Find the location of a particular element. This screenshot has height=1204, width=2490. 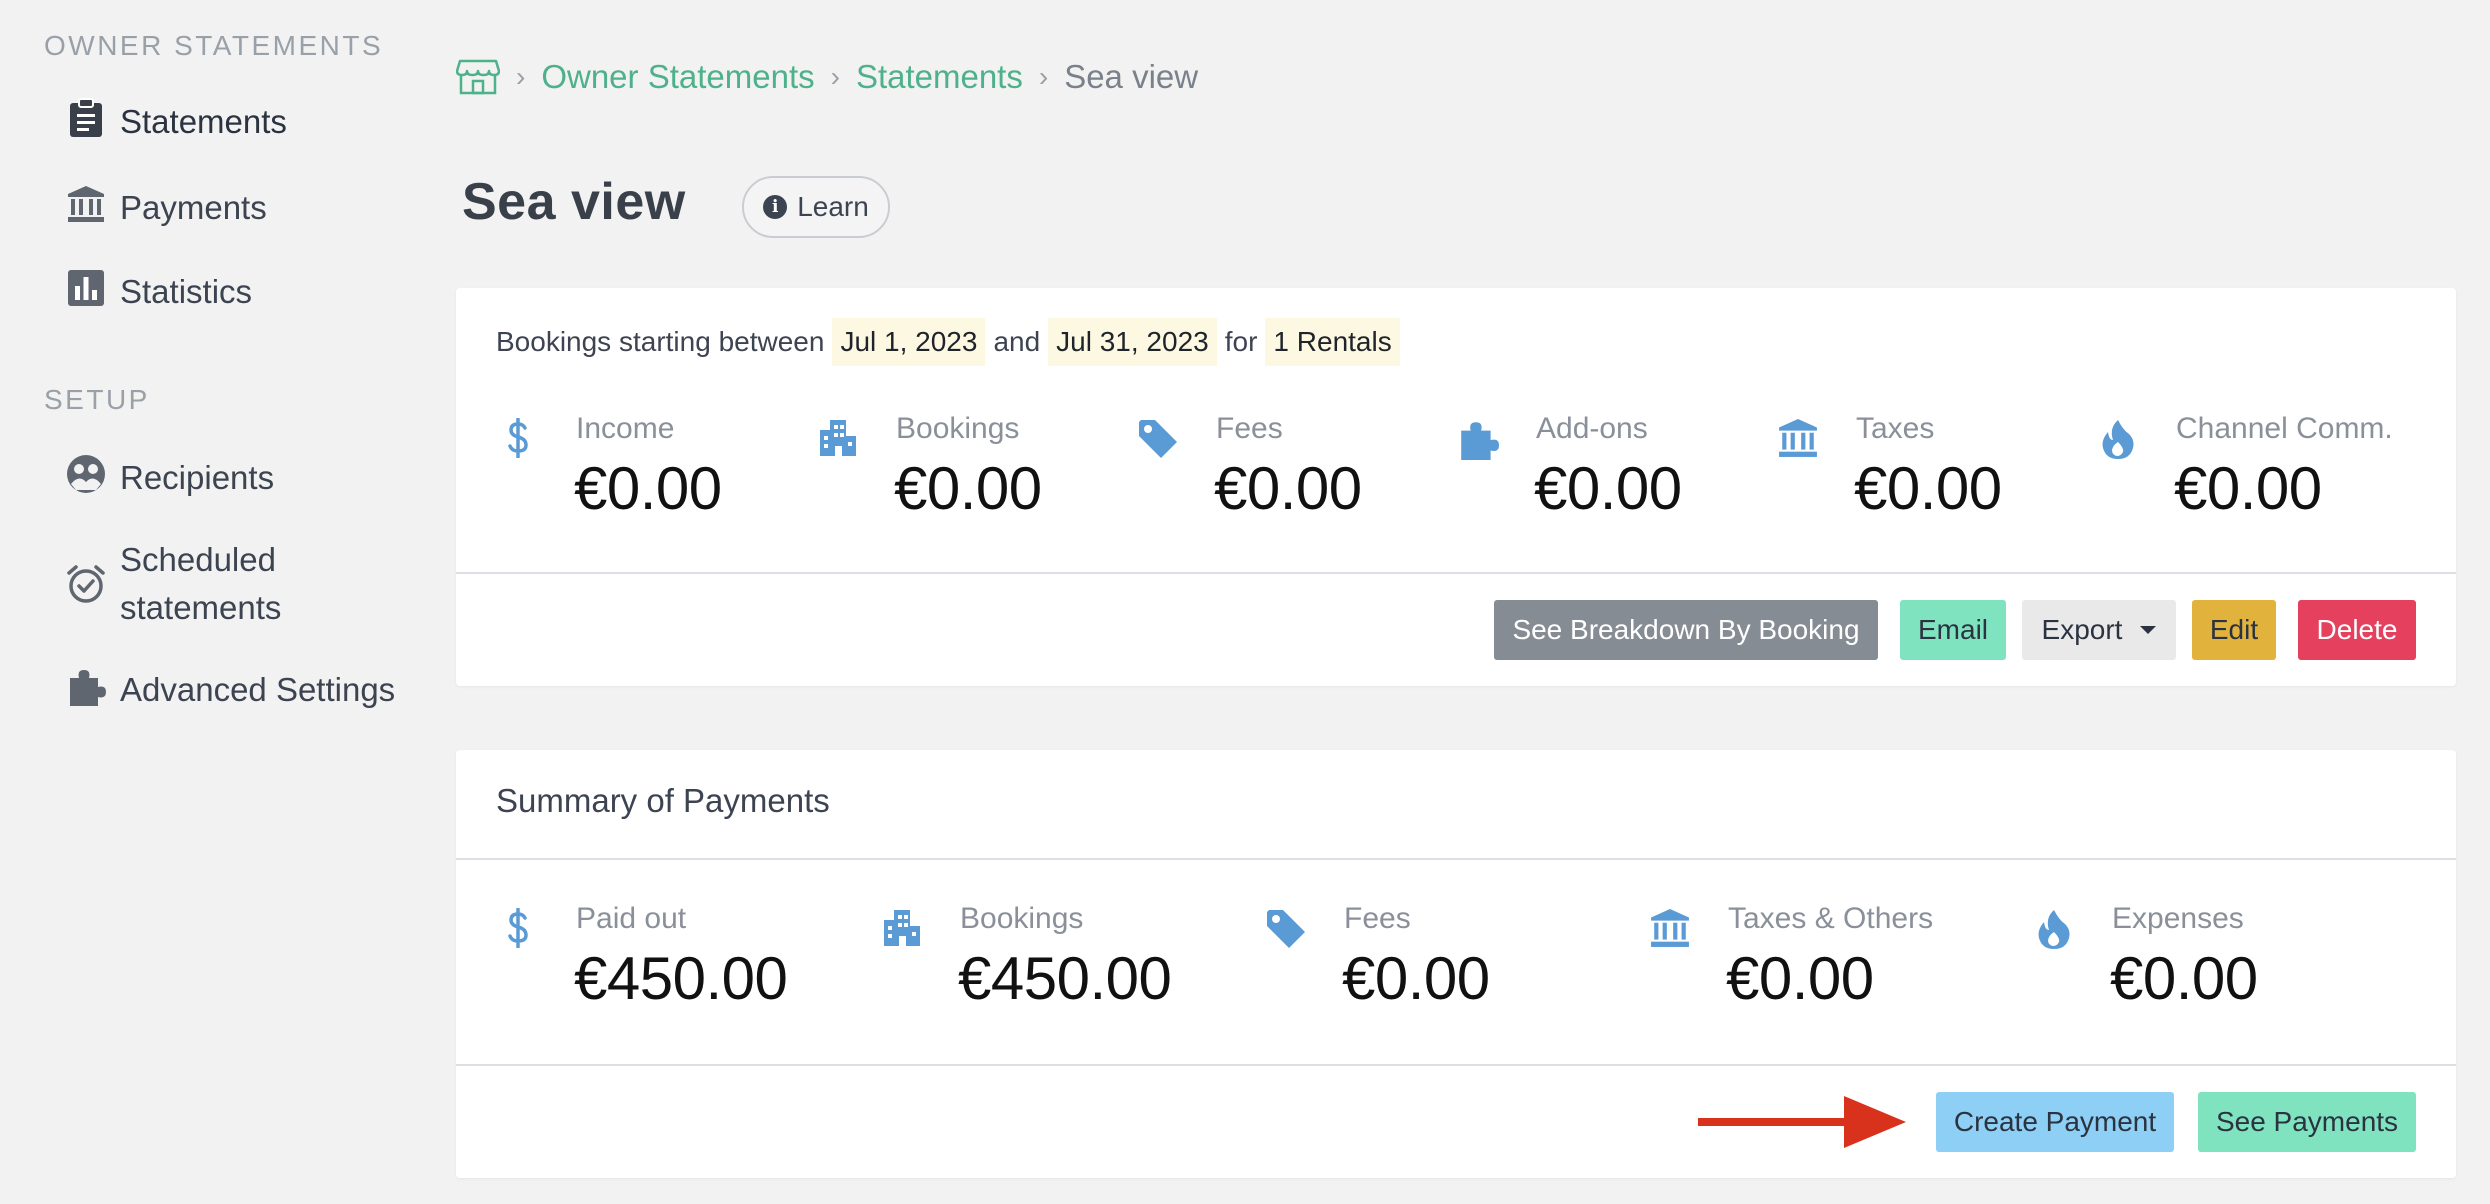

sidebar-item-label: Recipients is located at coordinates (197, 477).